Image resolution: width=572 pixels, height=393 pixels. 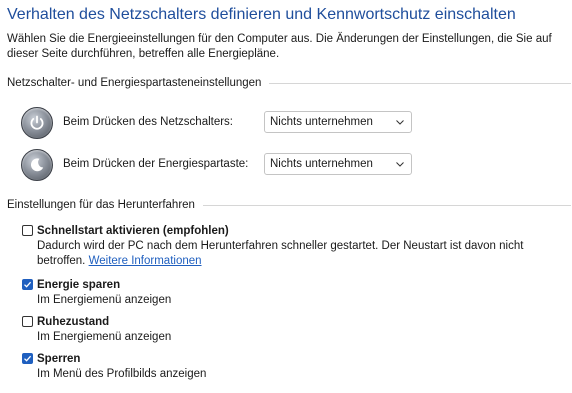 I want to click on lock-option: Sperren Im Menü des Profilbilds anzeigen, so click(x=289, y=366).